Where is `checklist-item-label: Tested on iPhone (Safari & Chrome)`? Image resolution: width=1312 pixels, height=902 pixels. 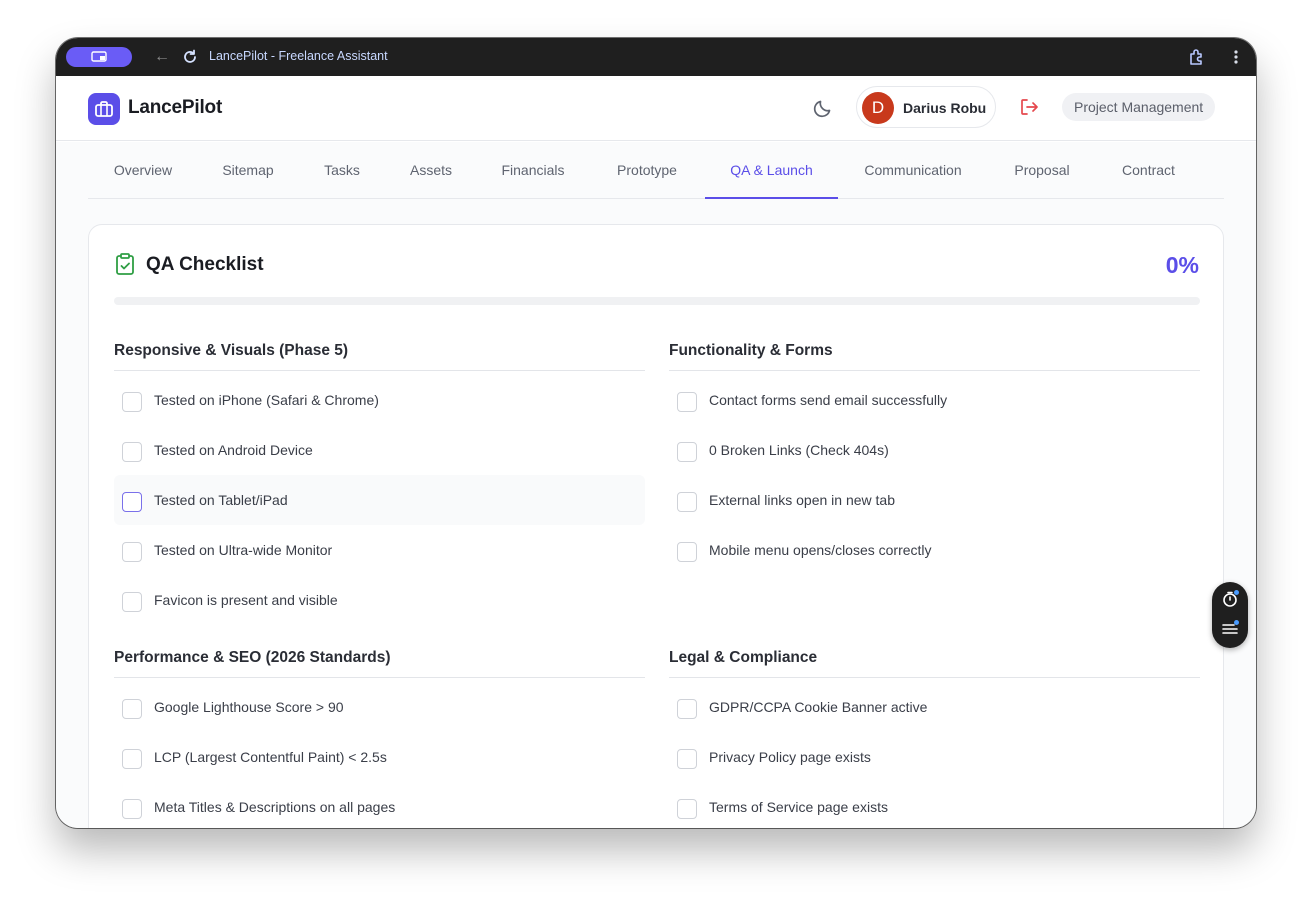 checklist-item-label: Tested on iPhone (Safari & Chrome) is located at coordinates (266, 400).